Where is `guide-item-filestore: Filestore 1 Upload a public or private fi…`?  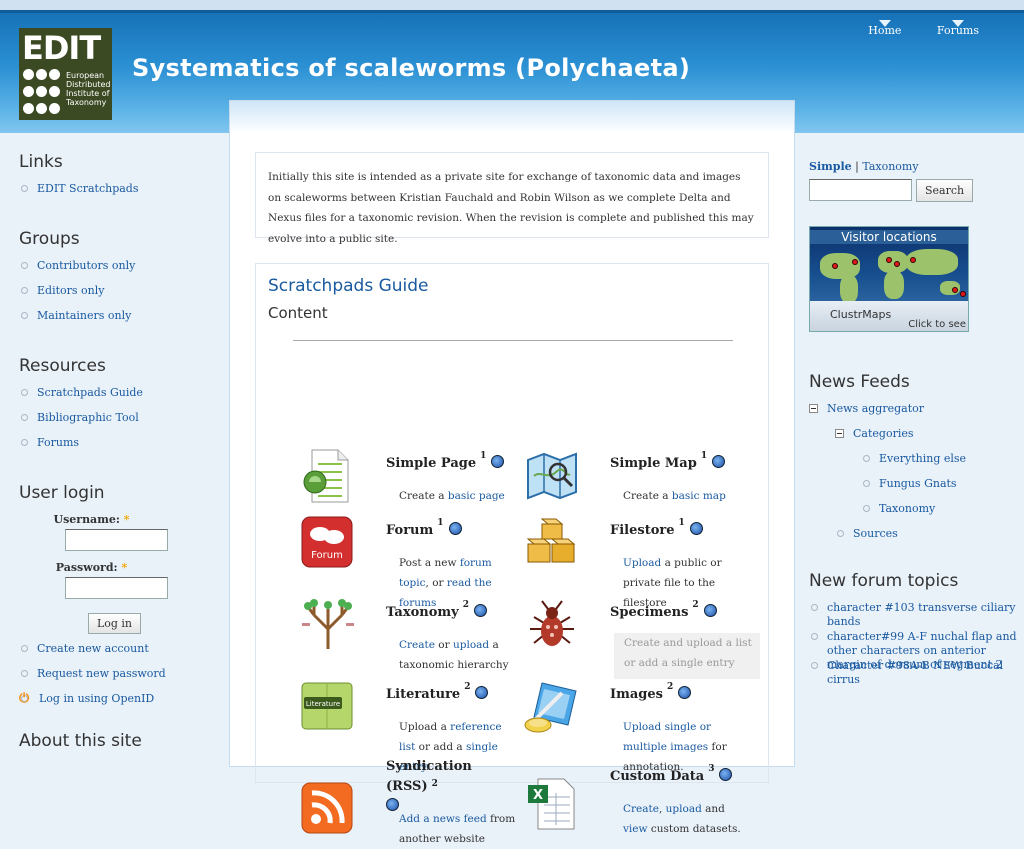
guide-item-filestore: Filestore 1 Upload a public or private fi… is located at coordinates (634, 560).